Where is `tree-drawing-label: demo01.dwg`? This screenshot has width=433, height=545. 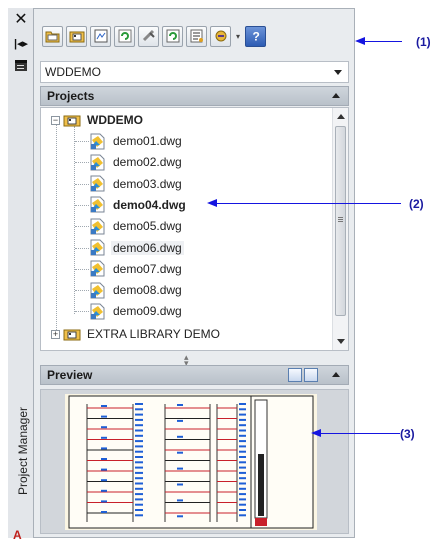
tree-drawing-label: demo01.dwg is located at coordinates (147, 141).